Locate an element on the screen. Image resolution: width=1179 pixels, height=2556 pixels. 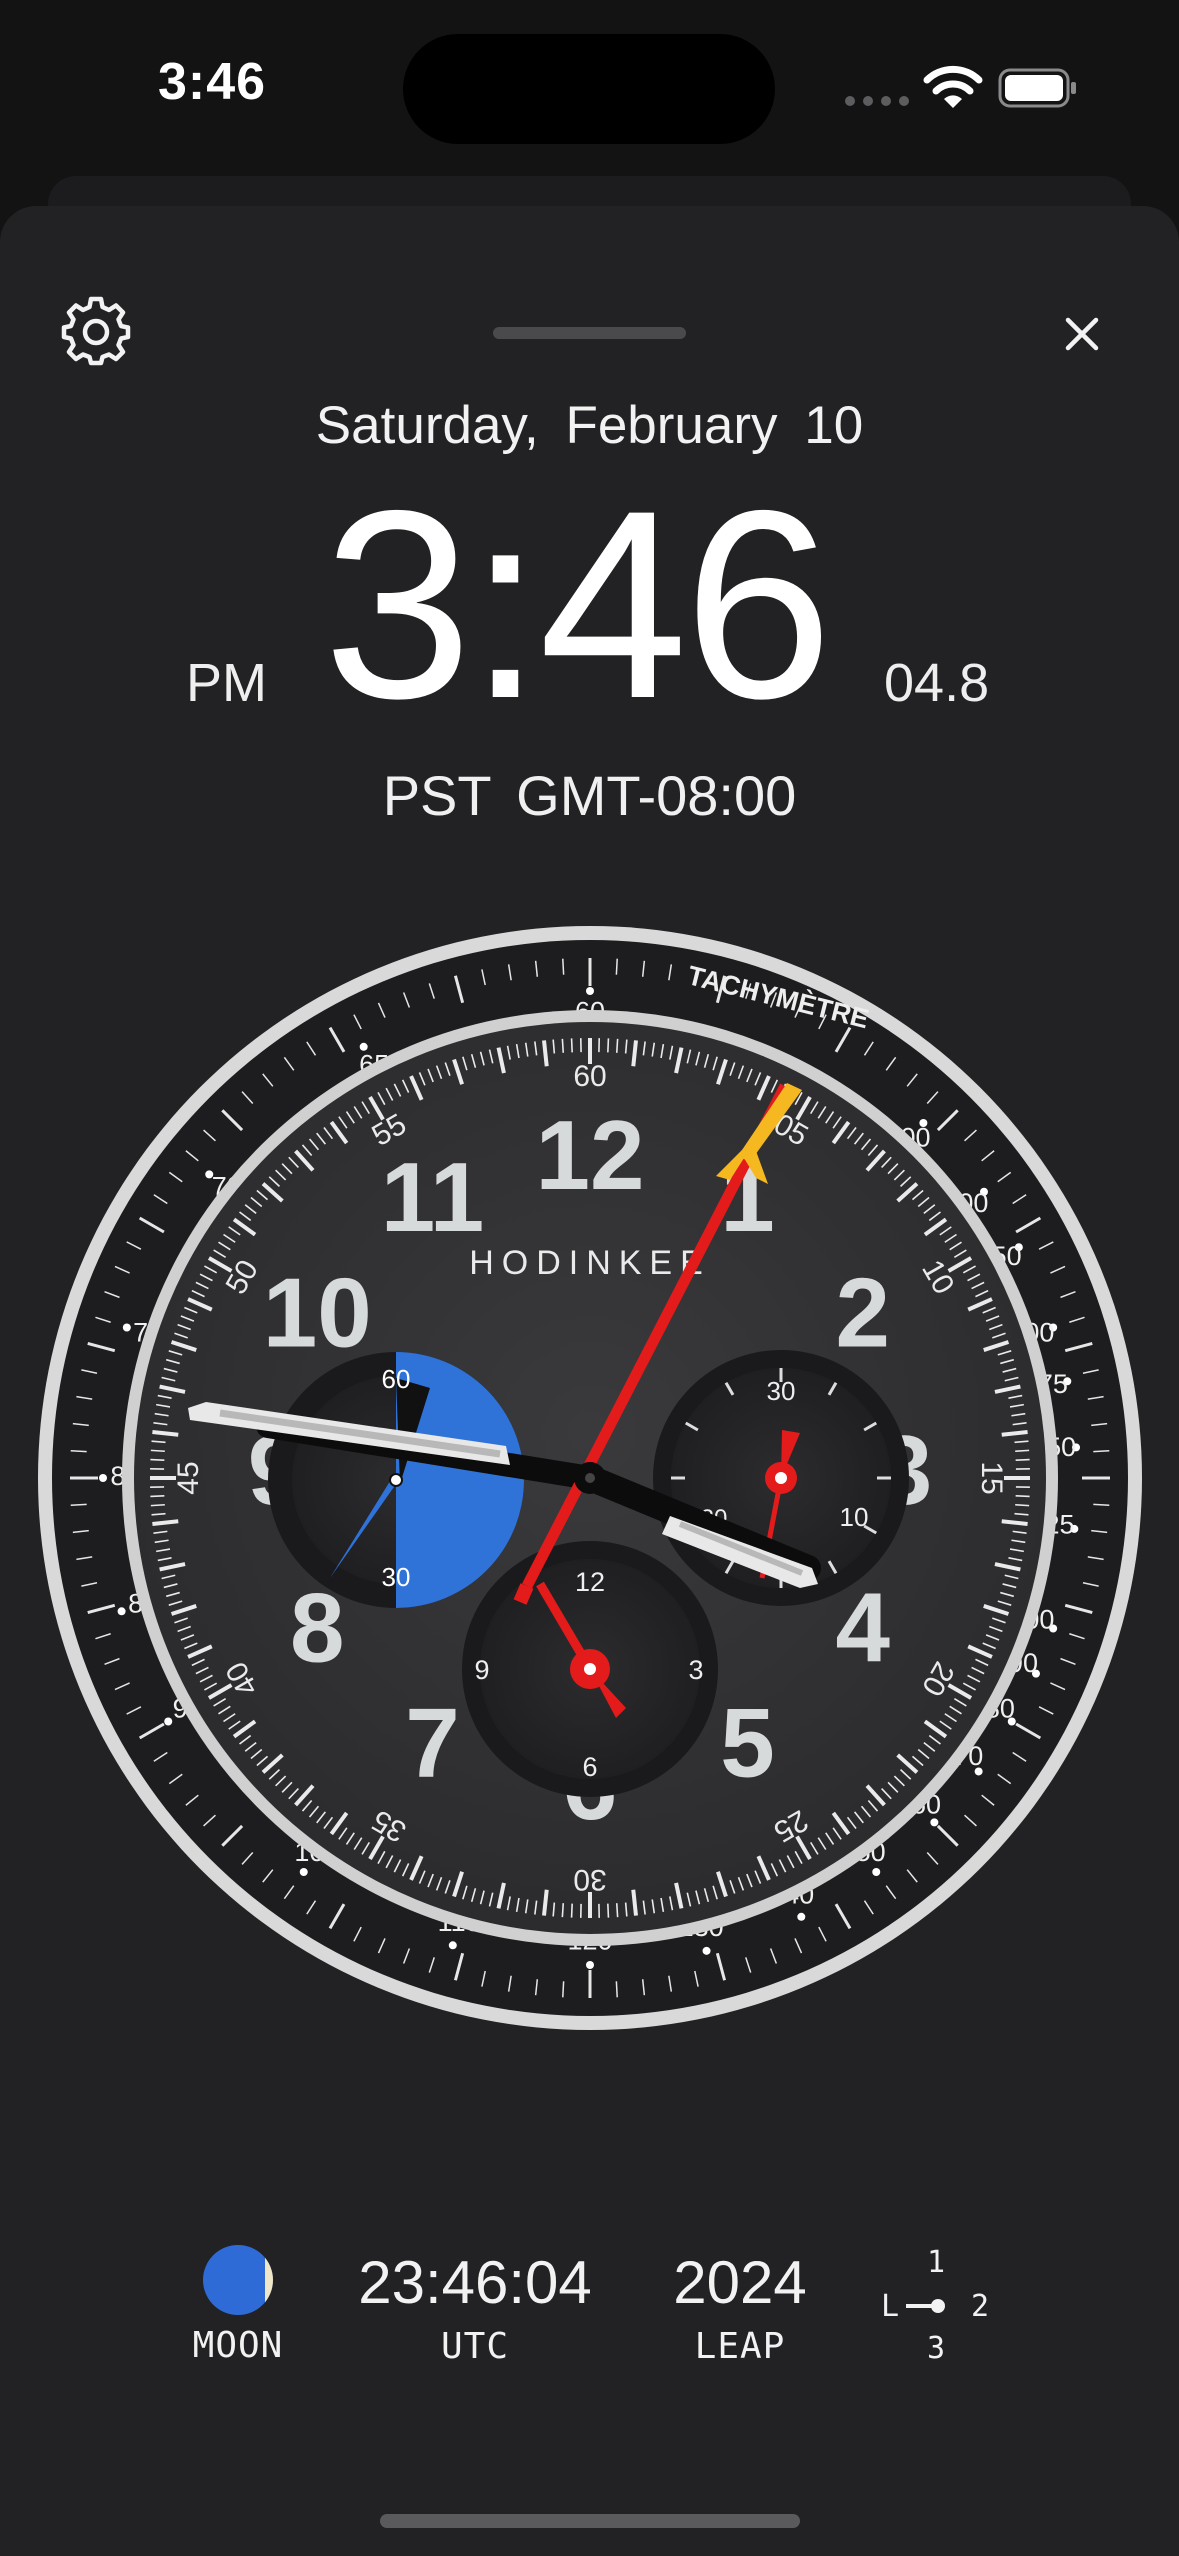
bottom-subdial: 12 3 6 9 is located at coordinates (590, 1669).